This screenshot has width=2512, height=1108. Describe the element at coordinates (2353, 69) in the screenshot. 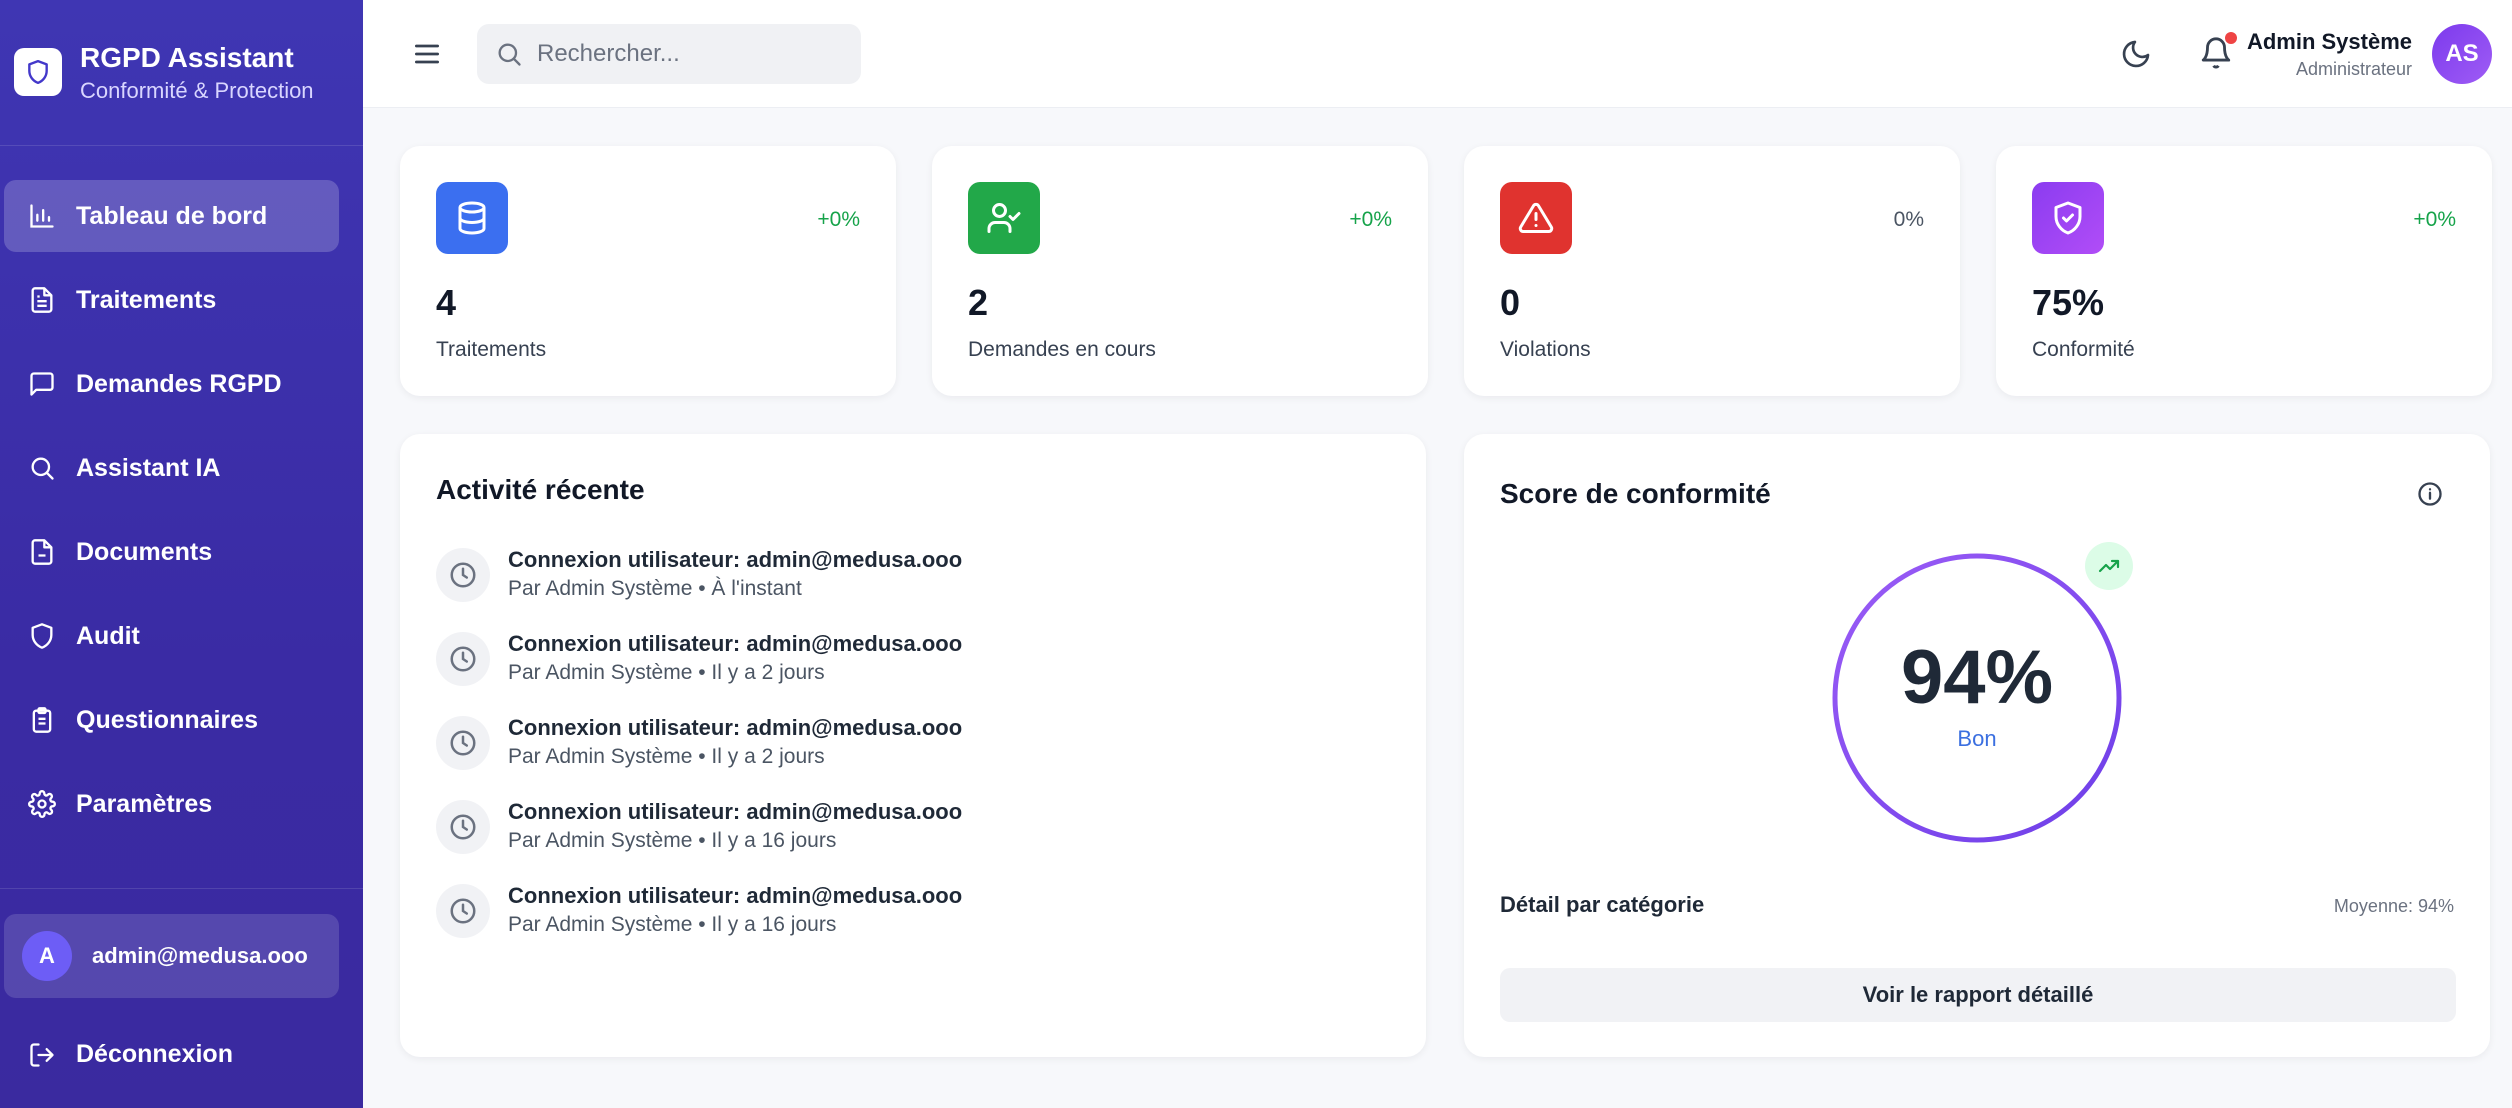

I see `user-role: Administrateur` at that location.